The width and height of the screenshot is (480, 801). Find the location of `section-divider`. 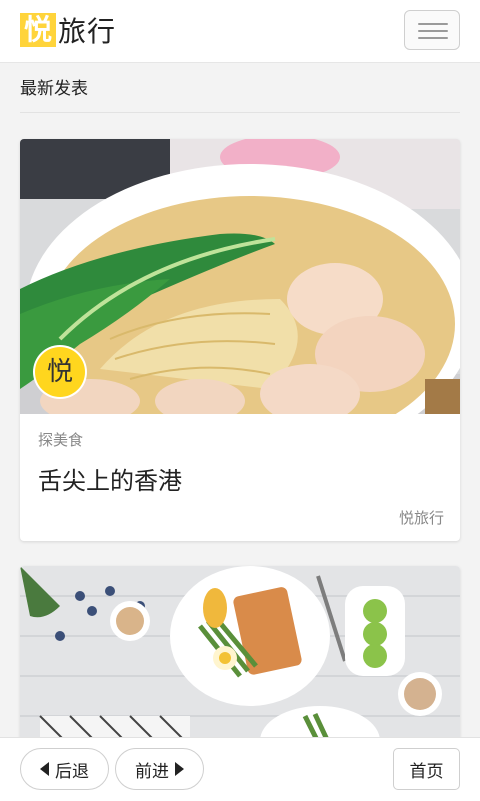

section-divider is located at coordinates (240, 112).